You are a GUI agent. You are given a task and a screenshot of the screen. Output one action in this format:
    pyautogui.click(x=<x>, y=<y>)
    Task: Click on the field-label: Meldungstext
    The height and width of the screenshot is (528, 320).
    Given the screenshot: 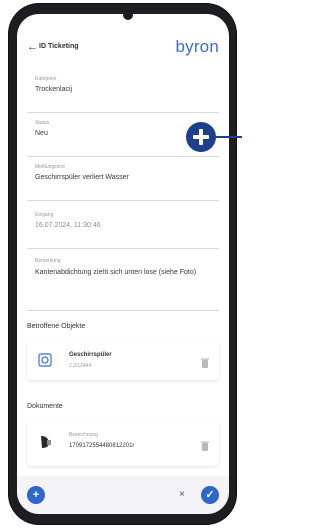 What is the action you would take?
    pyautogui.click(x=50, y=167)
    